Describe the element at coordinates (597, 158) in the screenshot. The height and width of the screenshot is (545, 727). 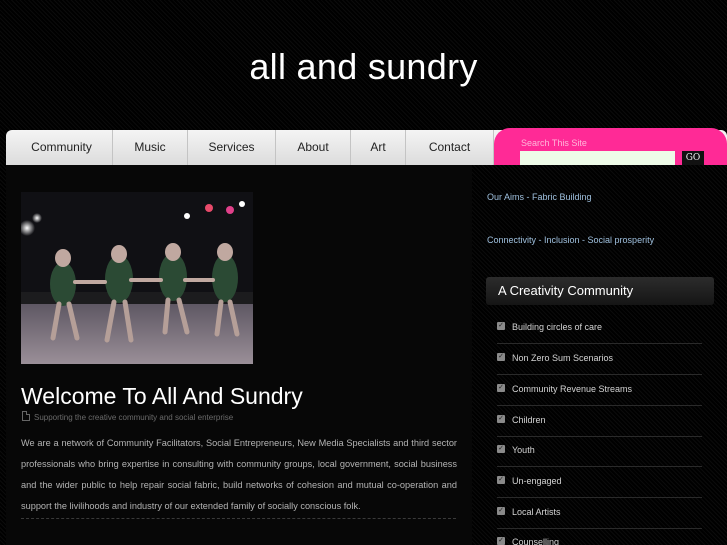
I see `search-input` at that location.